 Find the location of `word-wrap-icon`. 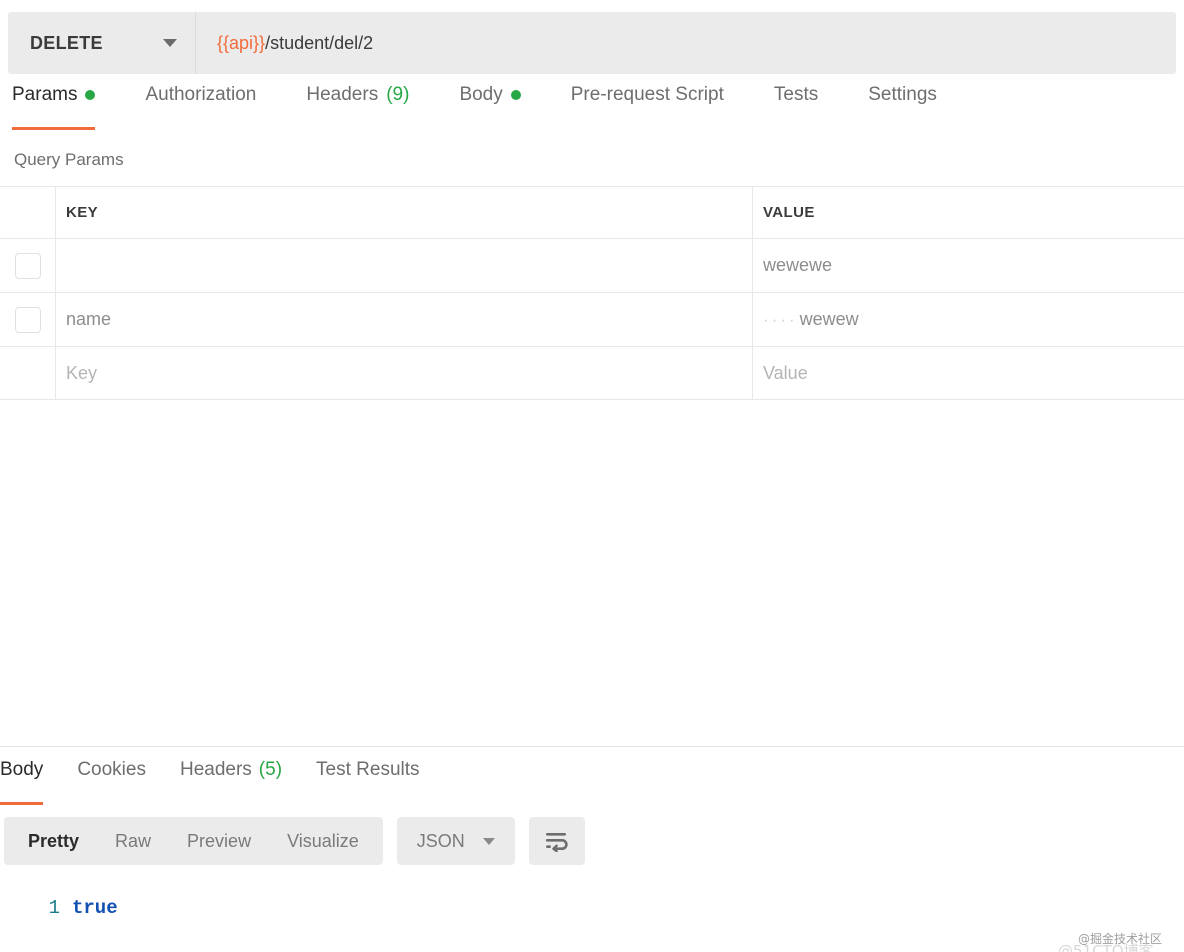

word-wrap-icon is located at coordinates (556, 842).